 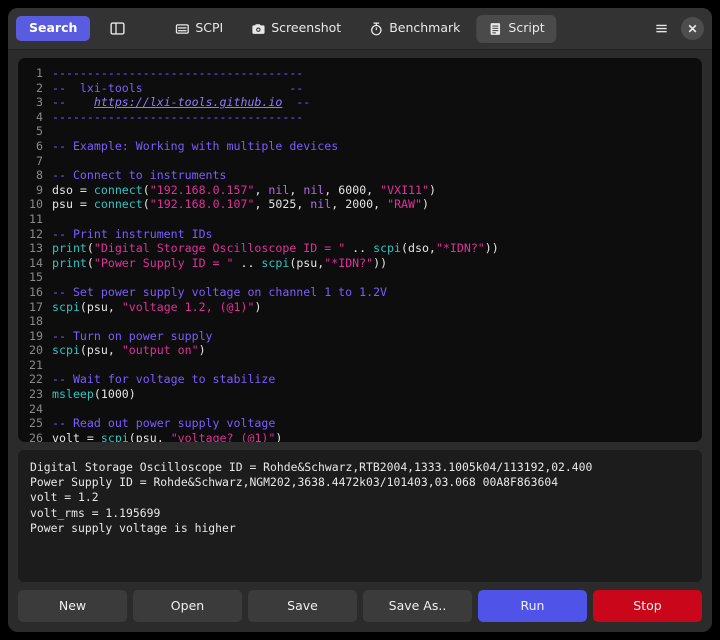 What do you see at coordinates (36, 350) in the screenshot?
I see `line-number: 20` at bounding box center [36, 350].